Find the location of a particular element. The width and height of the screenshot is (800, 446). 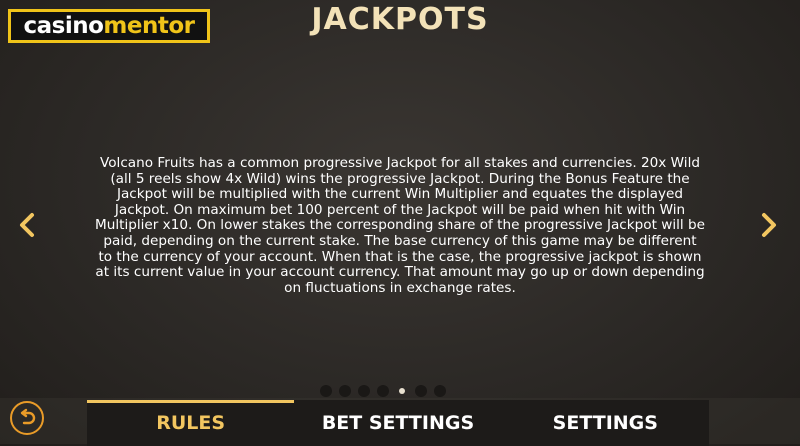

chevron-left-icon is located at coordinates (27, 225).